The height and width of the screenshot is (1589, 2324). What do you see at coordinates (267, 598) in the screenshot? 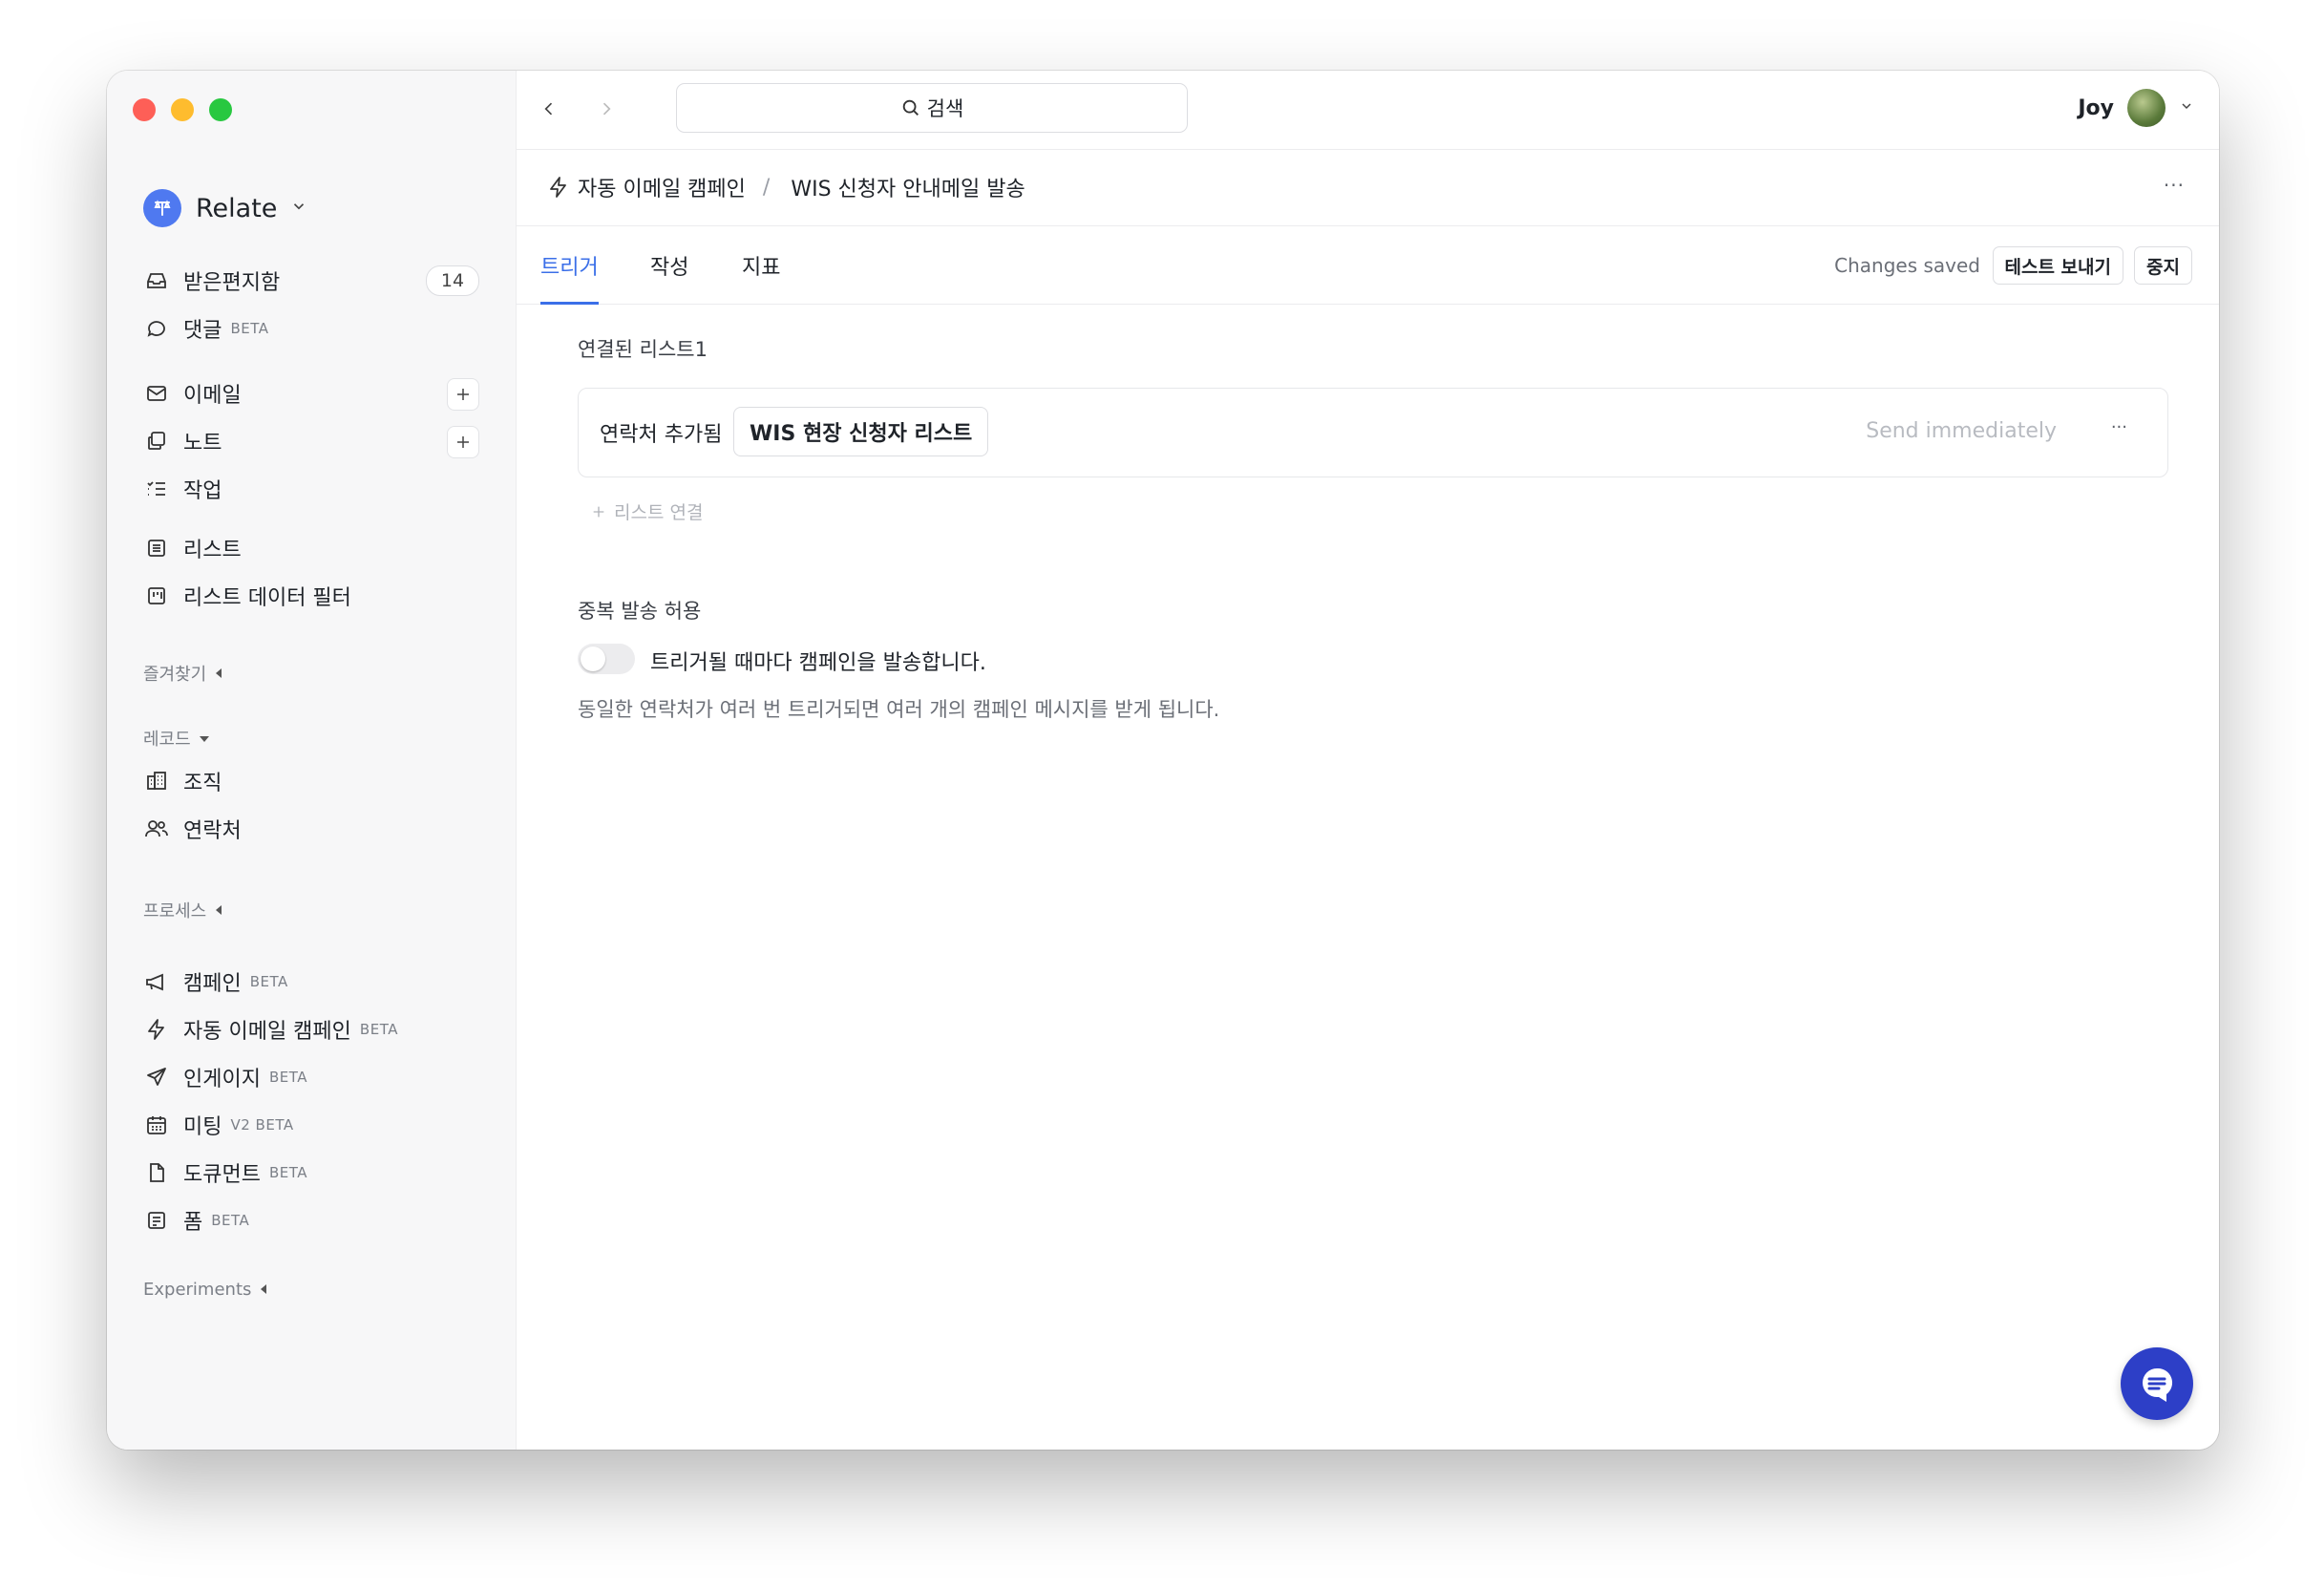
I see `sidebar-item-label: 리스트 데이터 필터` at bounding box center [267, 598].